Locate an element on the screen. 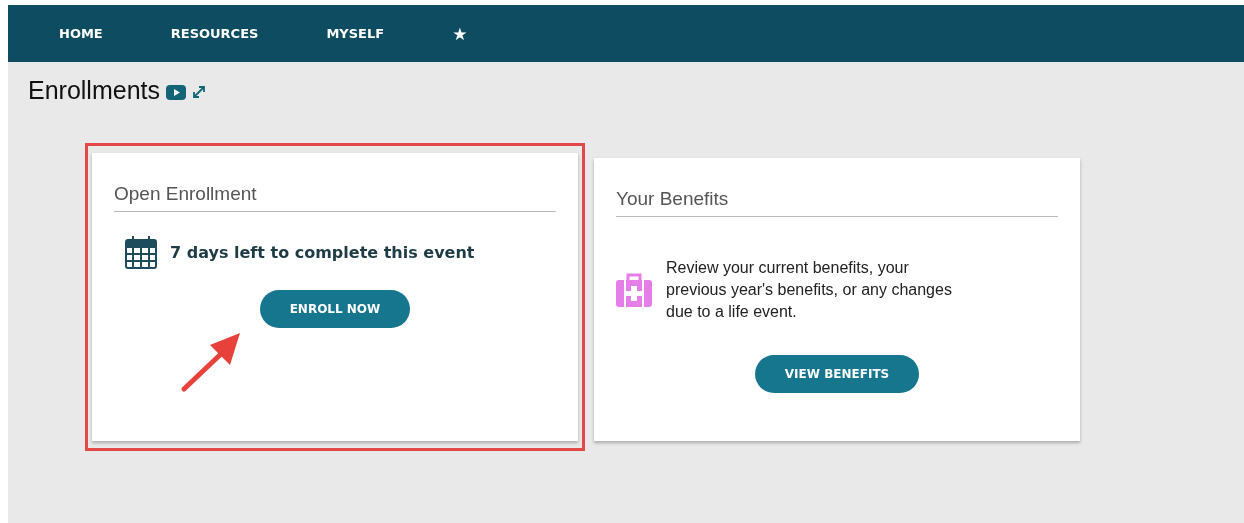 The height and width of the screenshot is (523, 1244). expand-icon is located at coordinates (199, 91).